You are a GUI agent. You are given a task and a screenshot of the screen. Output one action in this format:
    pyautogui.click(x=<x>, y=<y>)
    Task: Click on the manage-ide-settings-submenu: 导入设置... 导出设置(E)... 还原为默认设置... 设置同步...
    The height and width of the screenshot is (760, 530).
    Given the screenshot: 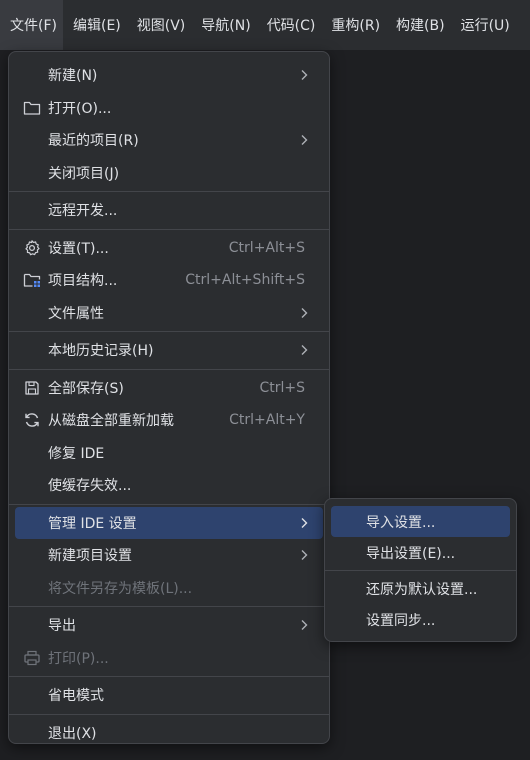 What is the action you would take?
    pyautogui.click(x=420, y=570)
    